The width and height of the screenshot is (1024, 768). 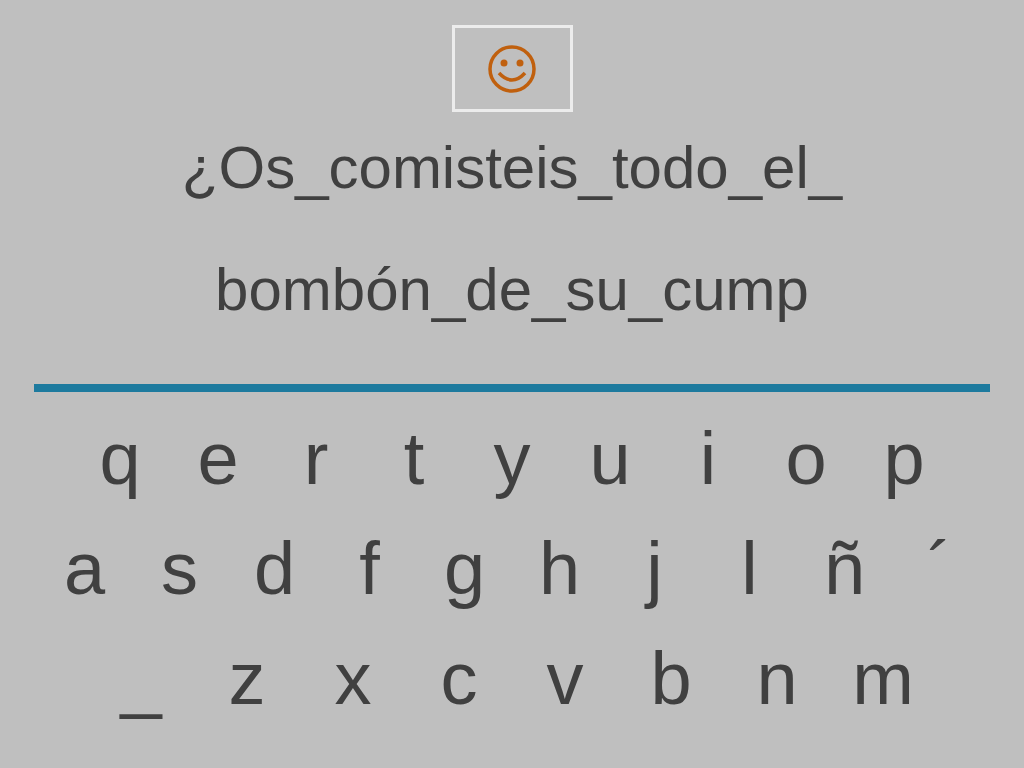 I want to click on letter-key: b, so click(x=671, y=679).